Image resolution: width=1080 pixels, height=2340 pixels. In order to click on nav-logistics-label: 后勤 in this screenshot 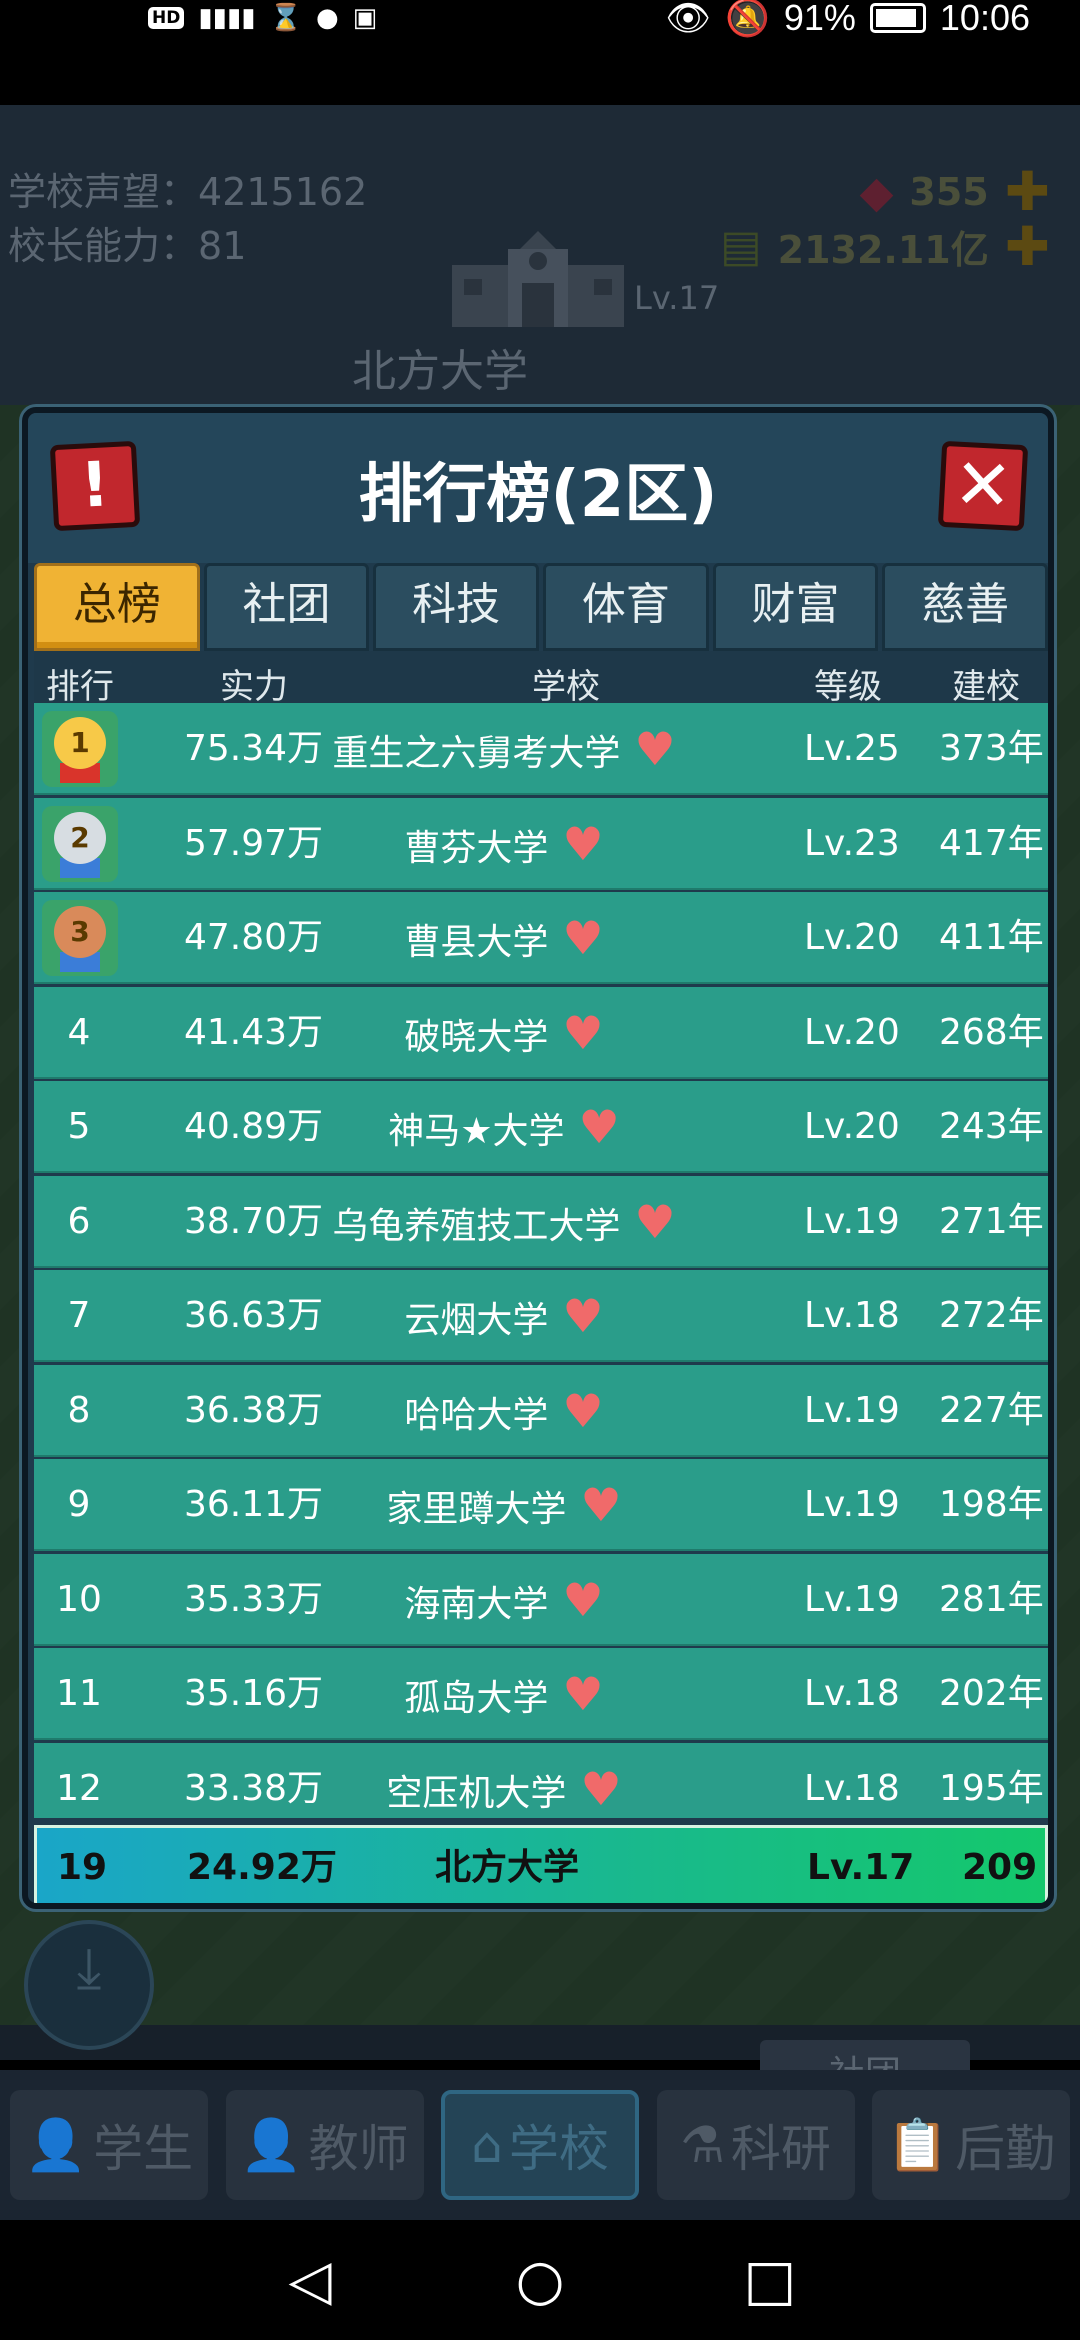, I will do `click(1005, 2149)`.